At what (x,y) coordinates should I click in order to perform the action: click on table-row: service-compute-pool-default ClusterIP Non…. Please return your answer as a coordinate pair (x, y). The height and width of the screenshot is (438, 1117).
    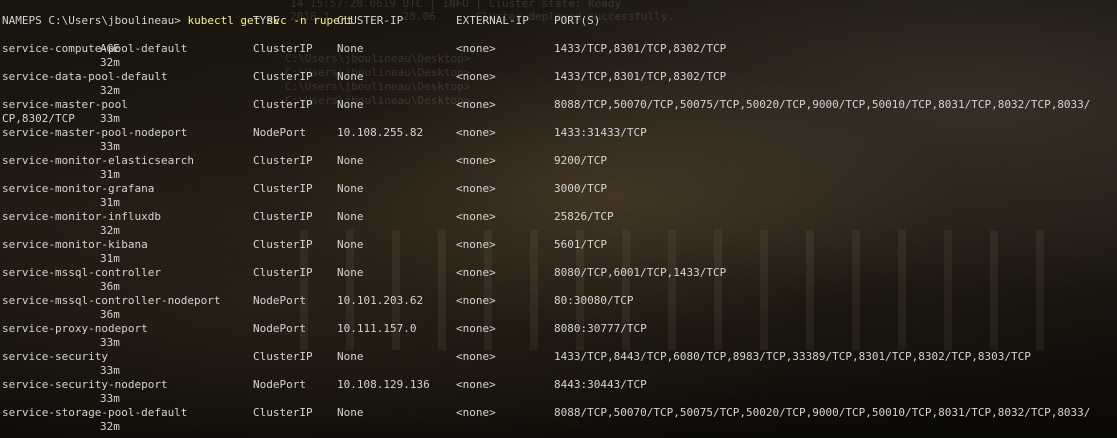
    Looking at the image, I should click on (559, 49).